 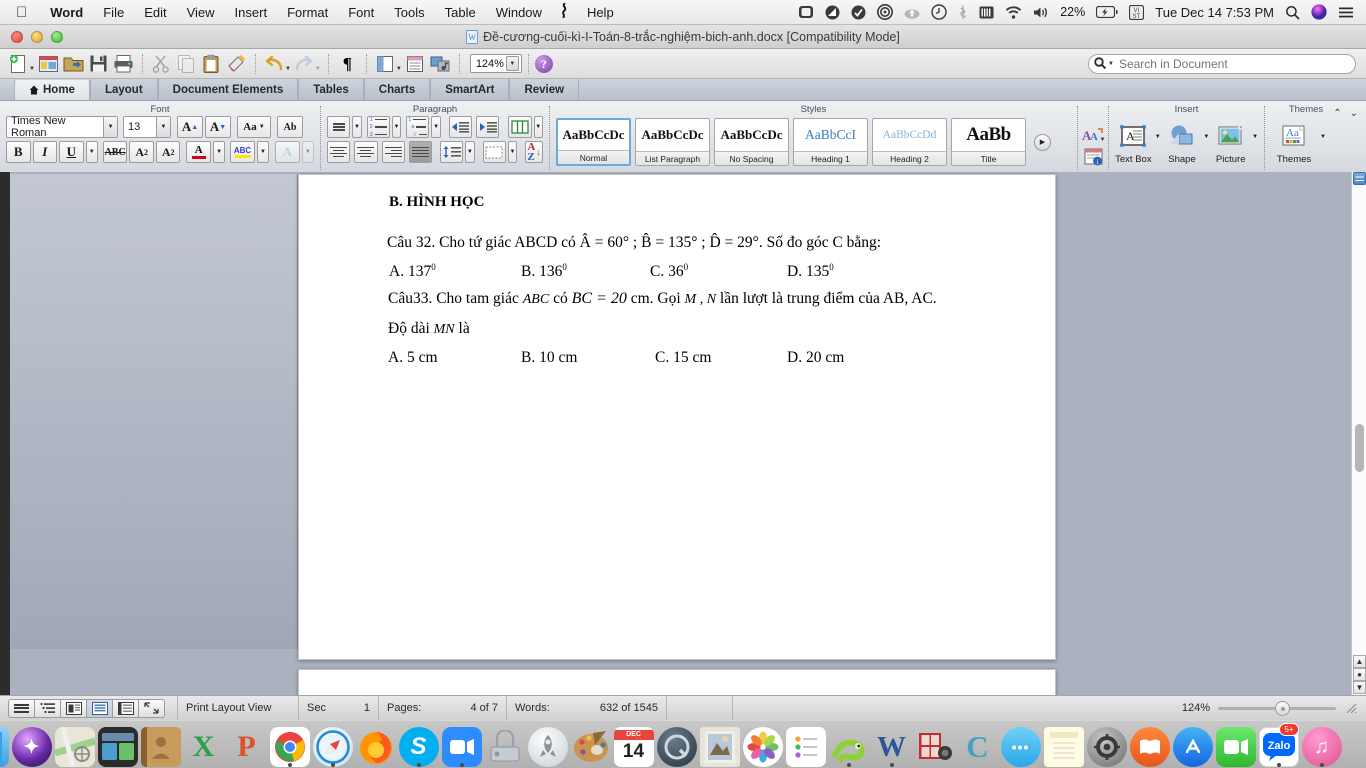 What do you see at coordinates (110, 127) in the screenshot?
I see `font-name-dropdown-icon: ▼` at bounding box center [110, 127].